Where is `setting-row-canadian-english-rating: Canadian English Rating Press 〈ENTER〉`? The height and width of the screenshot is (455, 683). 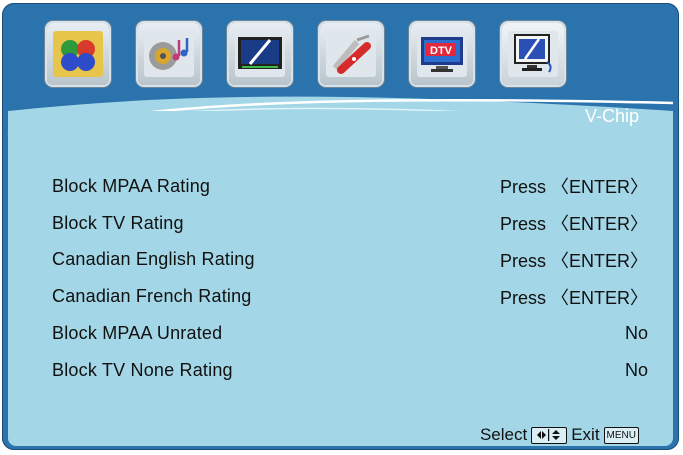
setting-row-canadian-english-rating: Canadian English Rating Press 〈ENTER〉 is located at coordinates (350, 260).